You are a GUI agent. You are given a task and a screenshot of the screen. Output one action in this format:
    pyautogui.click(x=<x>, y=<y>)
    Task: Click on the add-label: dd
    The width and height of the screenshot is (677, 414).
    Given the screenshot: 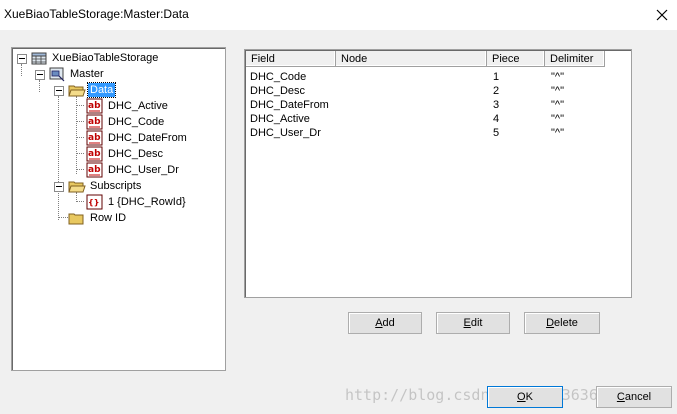 What is the action you would take?
    pyautogui.click(x=388, y=323)
    